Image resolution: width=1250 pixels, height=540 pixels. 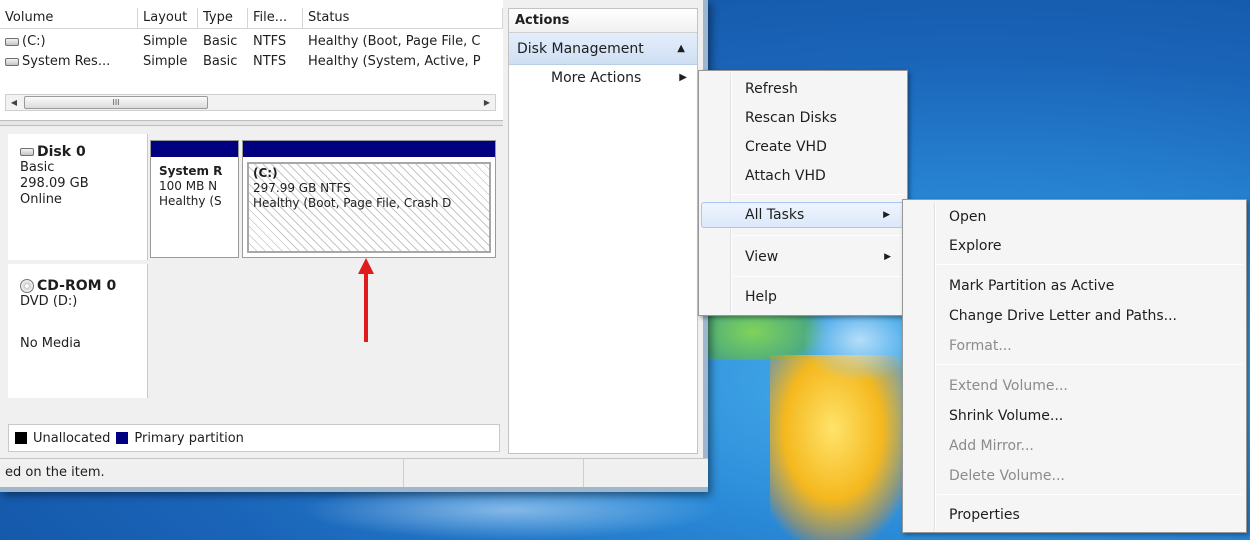 What do you see at coordinates (37, 167) in the screenshot?
I see `disk-0-type: Basic` at bounding box center [37, 167].